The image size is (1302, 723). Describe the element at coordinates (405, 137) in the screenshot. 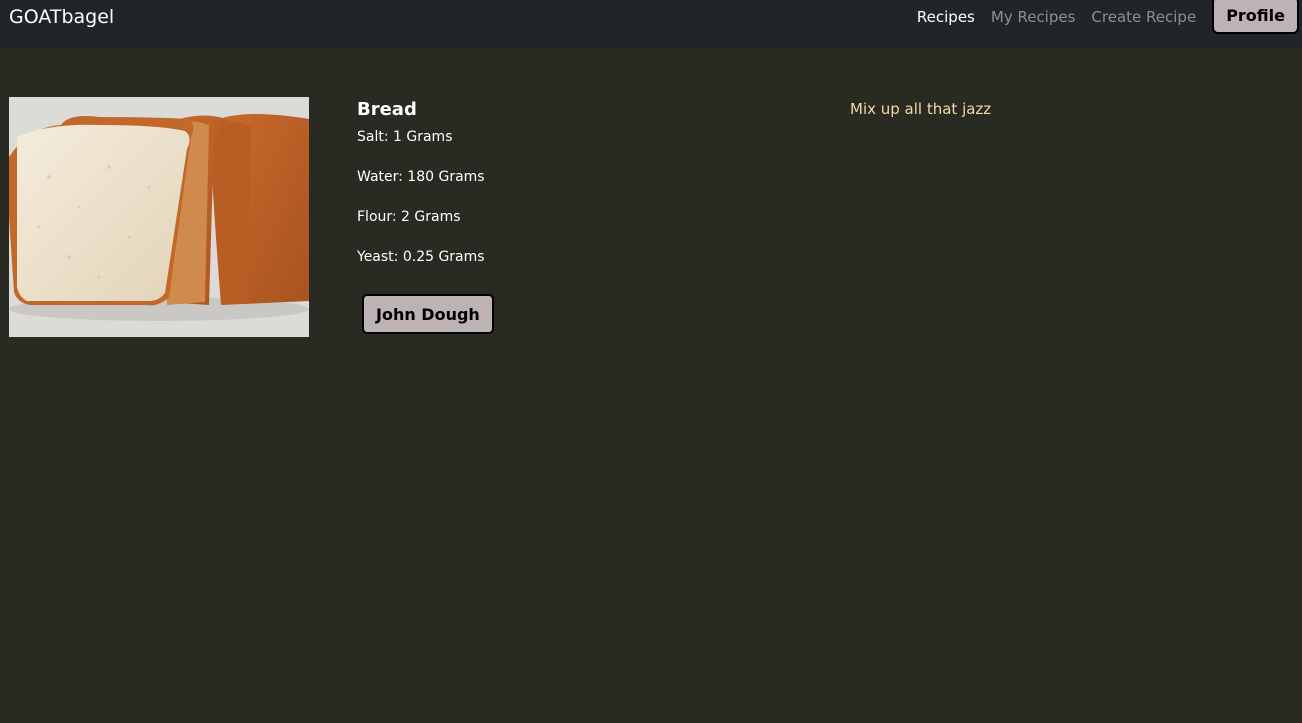

I see `ingredient-item: Salt: 1 Grams` at that location.